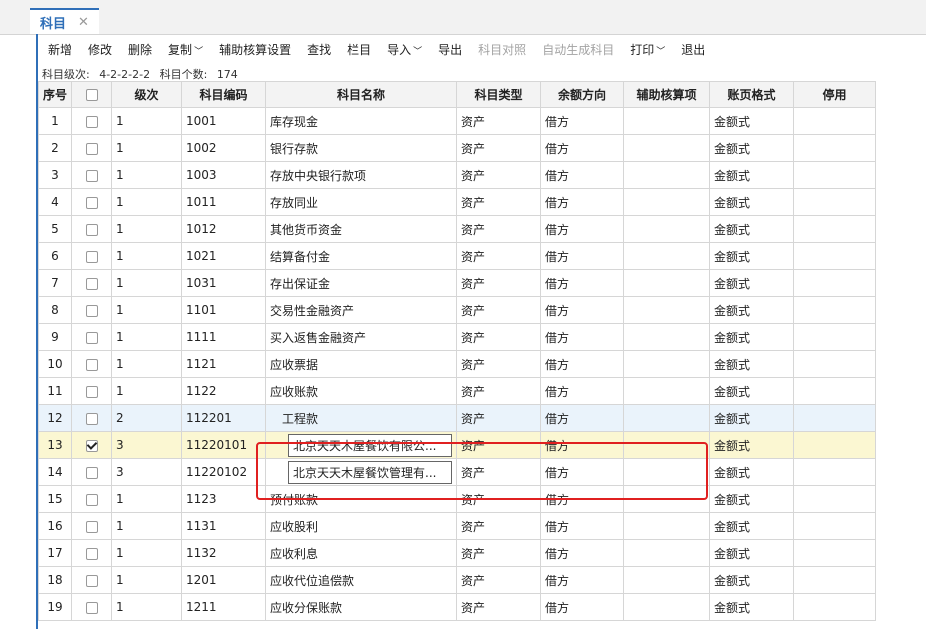 The height and width of the screenshot is (629, 926). I want to click on table-row: 4 1 1011 存放同业 资产 借方 金额式, so click(457, 202).